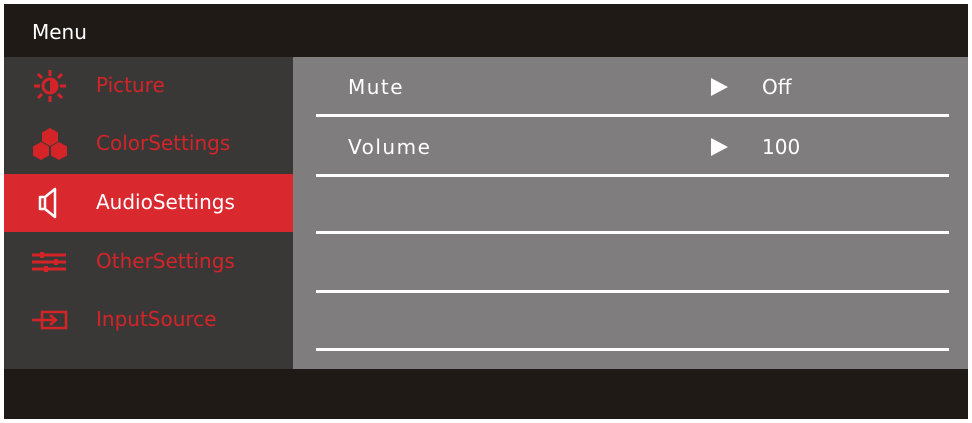 The image size is (972, 423). What do you see at coordinates (376, 87) in the screenshot?
I see `setting-name: Mute` at bounding box center [376, 87].